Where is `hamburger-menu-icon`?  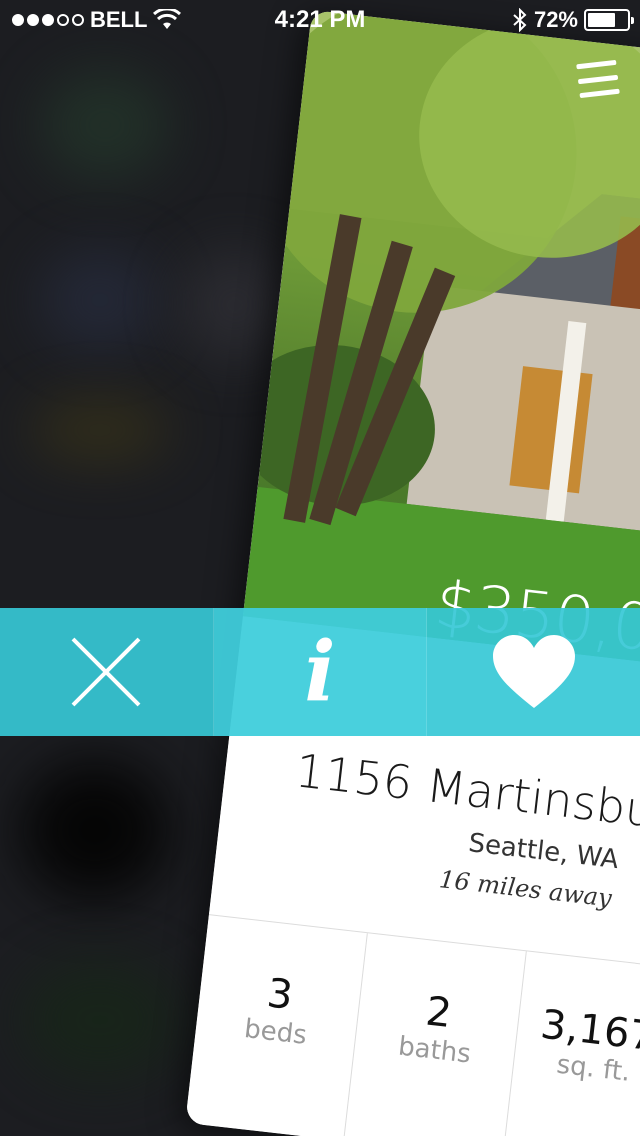
hamburger-menu-icon is located at coordinates (598, 79).